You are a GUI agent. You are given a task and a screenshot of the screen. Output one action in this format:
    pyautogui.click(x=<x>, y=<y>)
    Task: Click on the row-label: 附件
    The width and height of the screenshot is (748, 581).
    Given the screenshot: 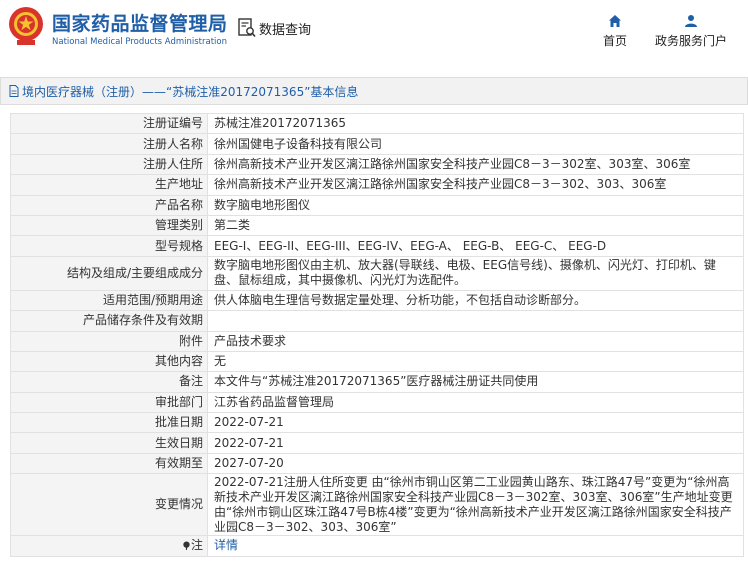 What is the action you would take?
    pyautogui.click(x=109, y=341)
    